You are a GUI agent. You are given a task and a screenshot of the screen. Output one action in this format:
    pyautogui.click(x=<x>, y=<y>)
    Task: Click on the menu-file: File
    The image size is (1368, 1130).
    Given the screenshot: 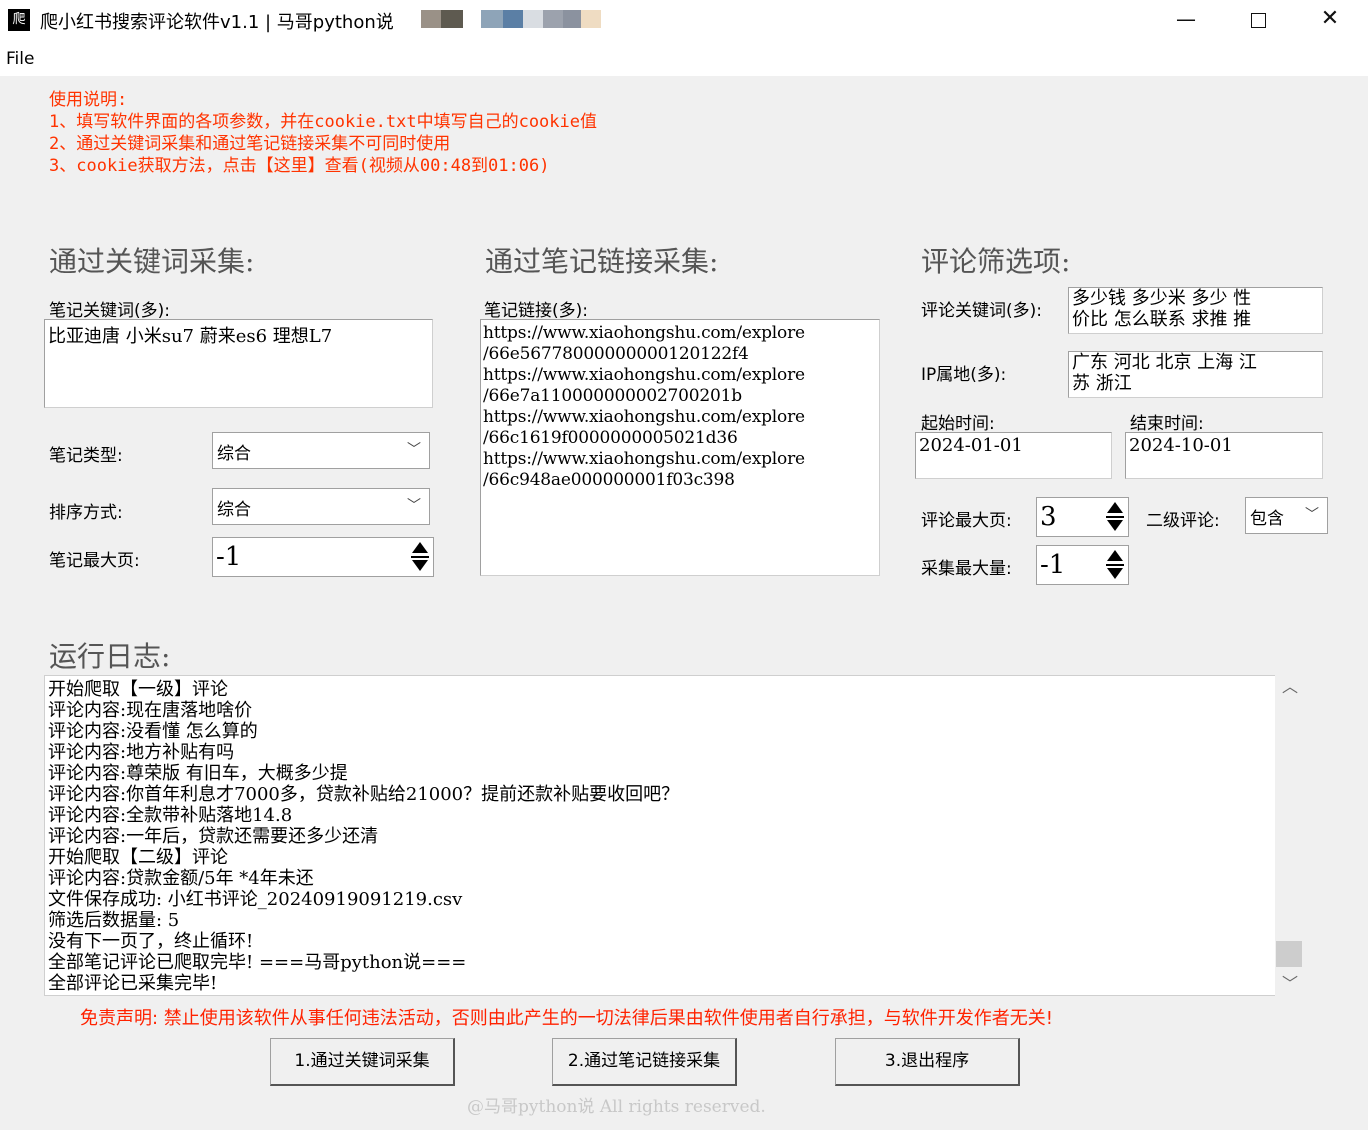 What is the action you would take?
    pyautogui.click(x=20, y=59)
    